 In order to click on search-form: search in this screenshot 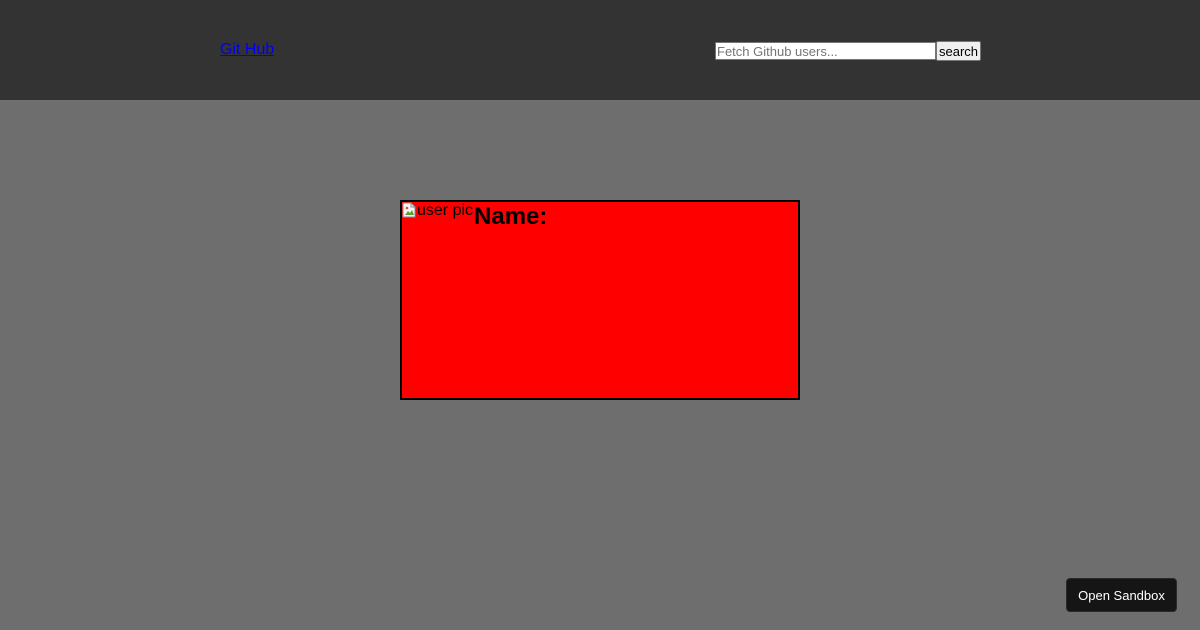, I will do `click(848, 51)`.